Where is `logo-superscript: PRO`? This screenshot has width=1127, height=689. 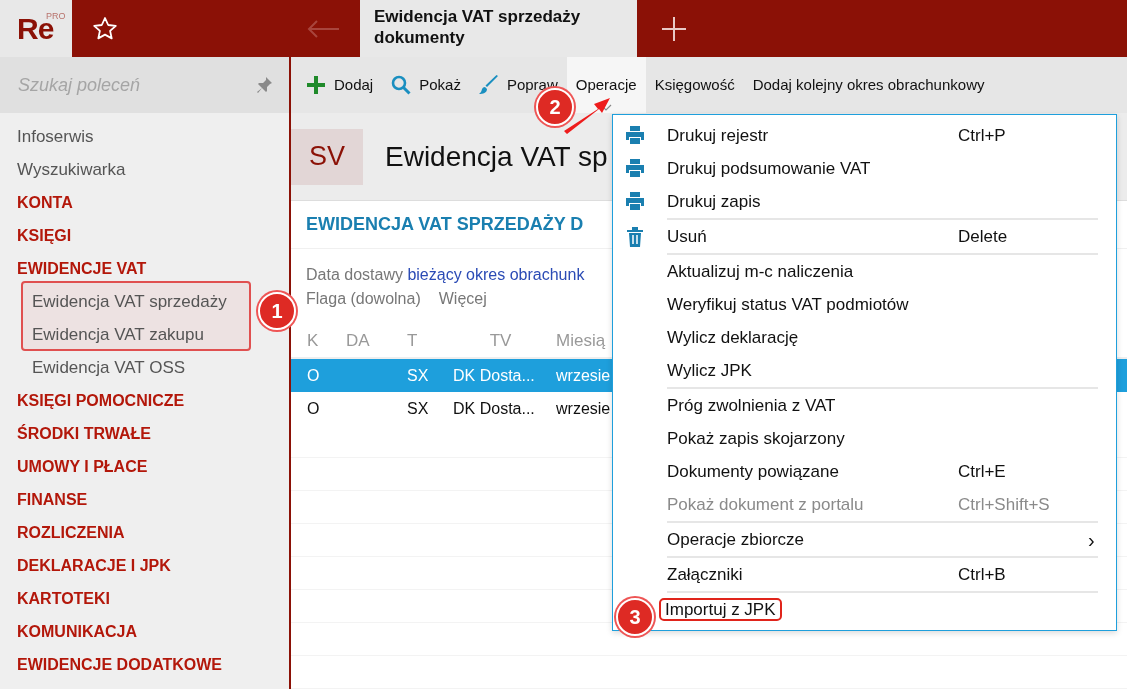
logo-superscript: PRO is located at coordinates (56, 15).